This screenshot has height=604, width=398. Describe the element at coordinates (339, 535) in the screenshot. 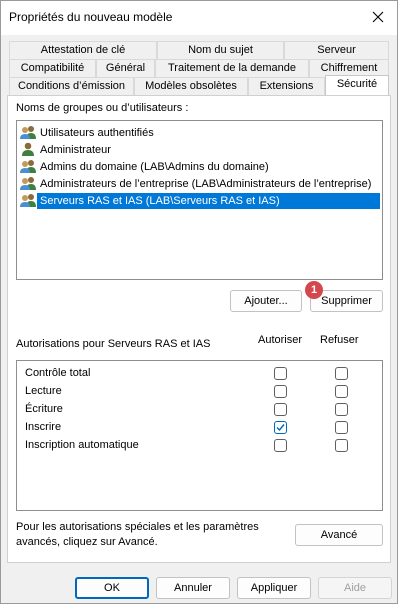

I see `advanced-button: Avancé` at that location.